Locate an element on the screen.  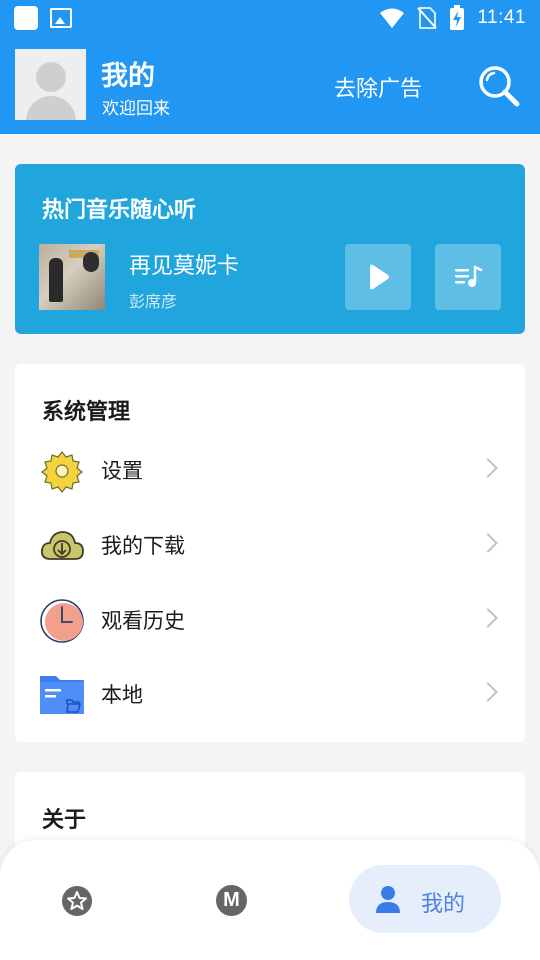
image-notification-icon is located at coordinates (61, 18).